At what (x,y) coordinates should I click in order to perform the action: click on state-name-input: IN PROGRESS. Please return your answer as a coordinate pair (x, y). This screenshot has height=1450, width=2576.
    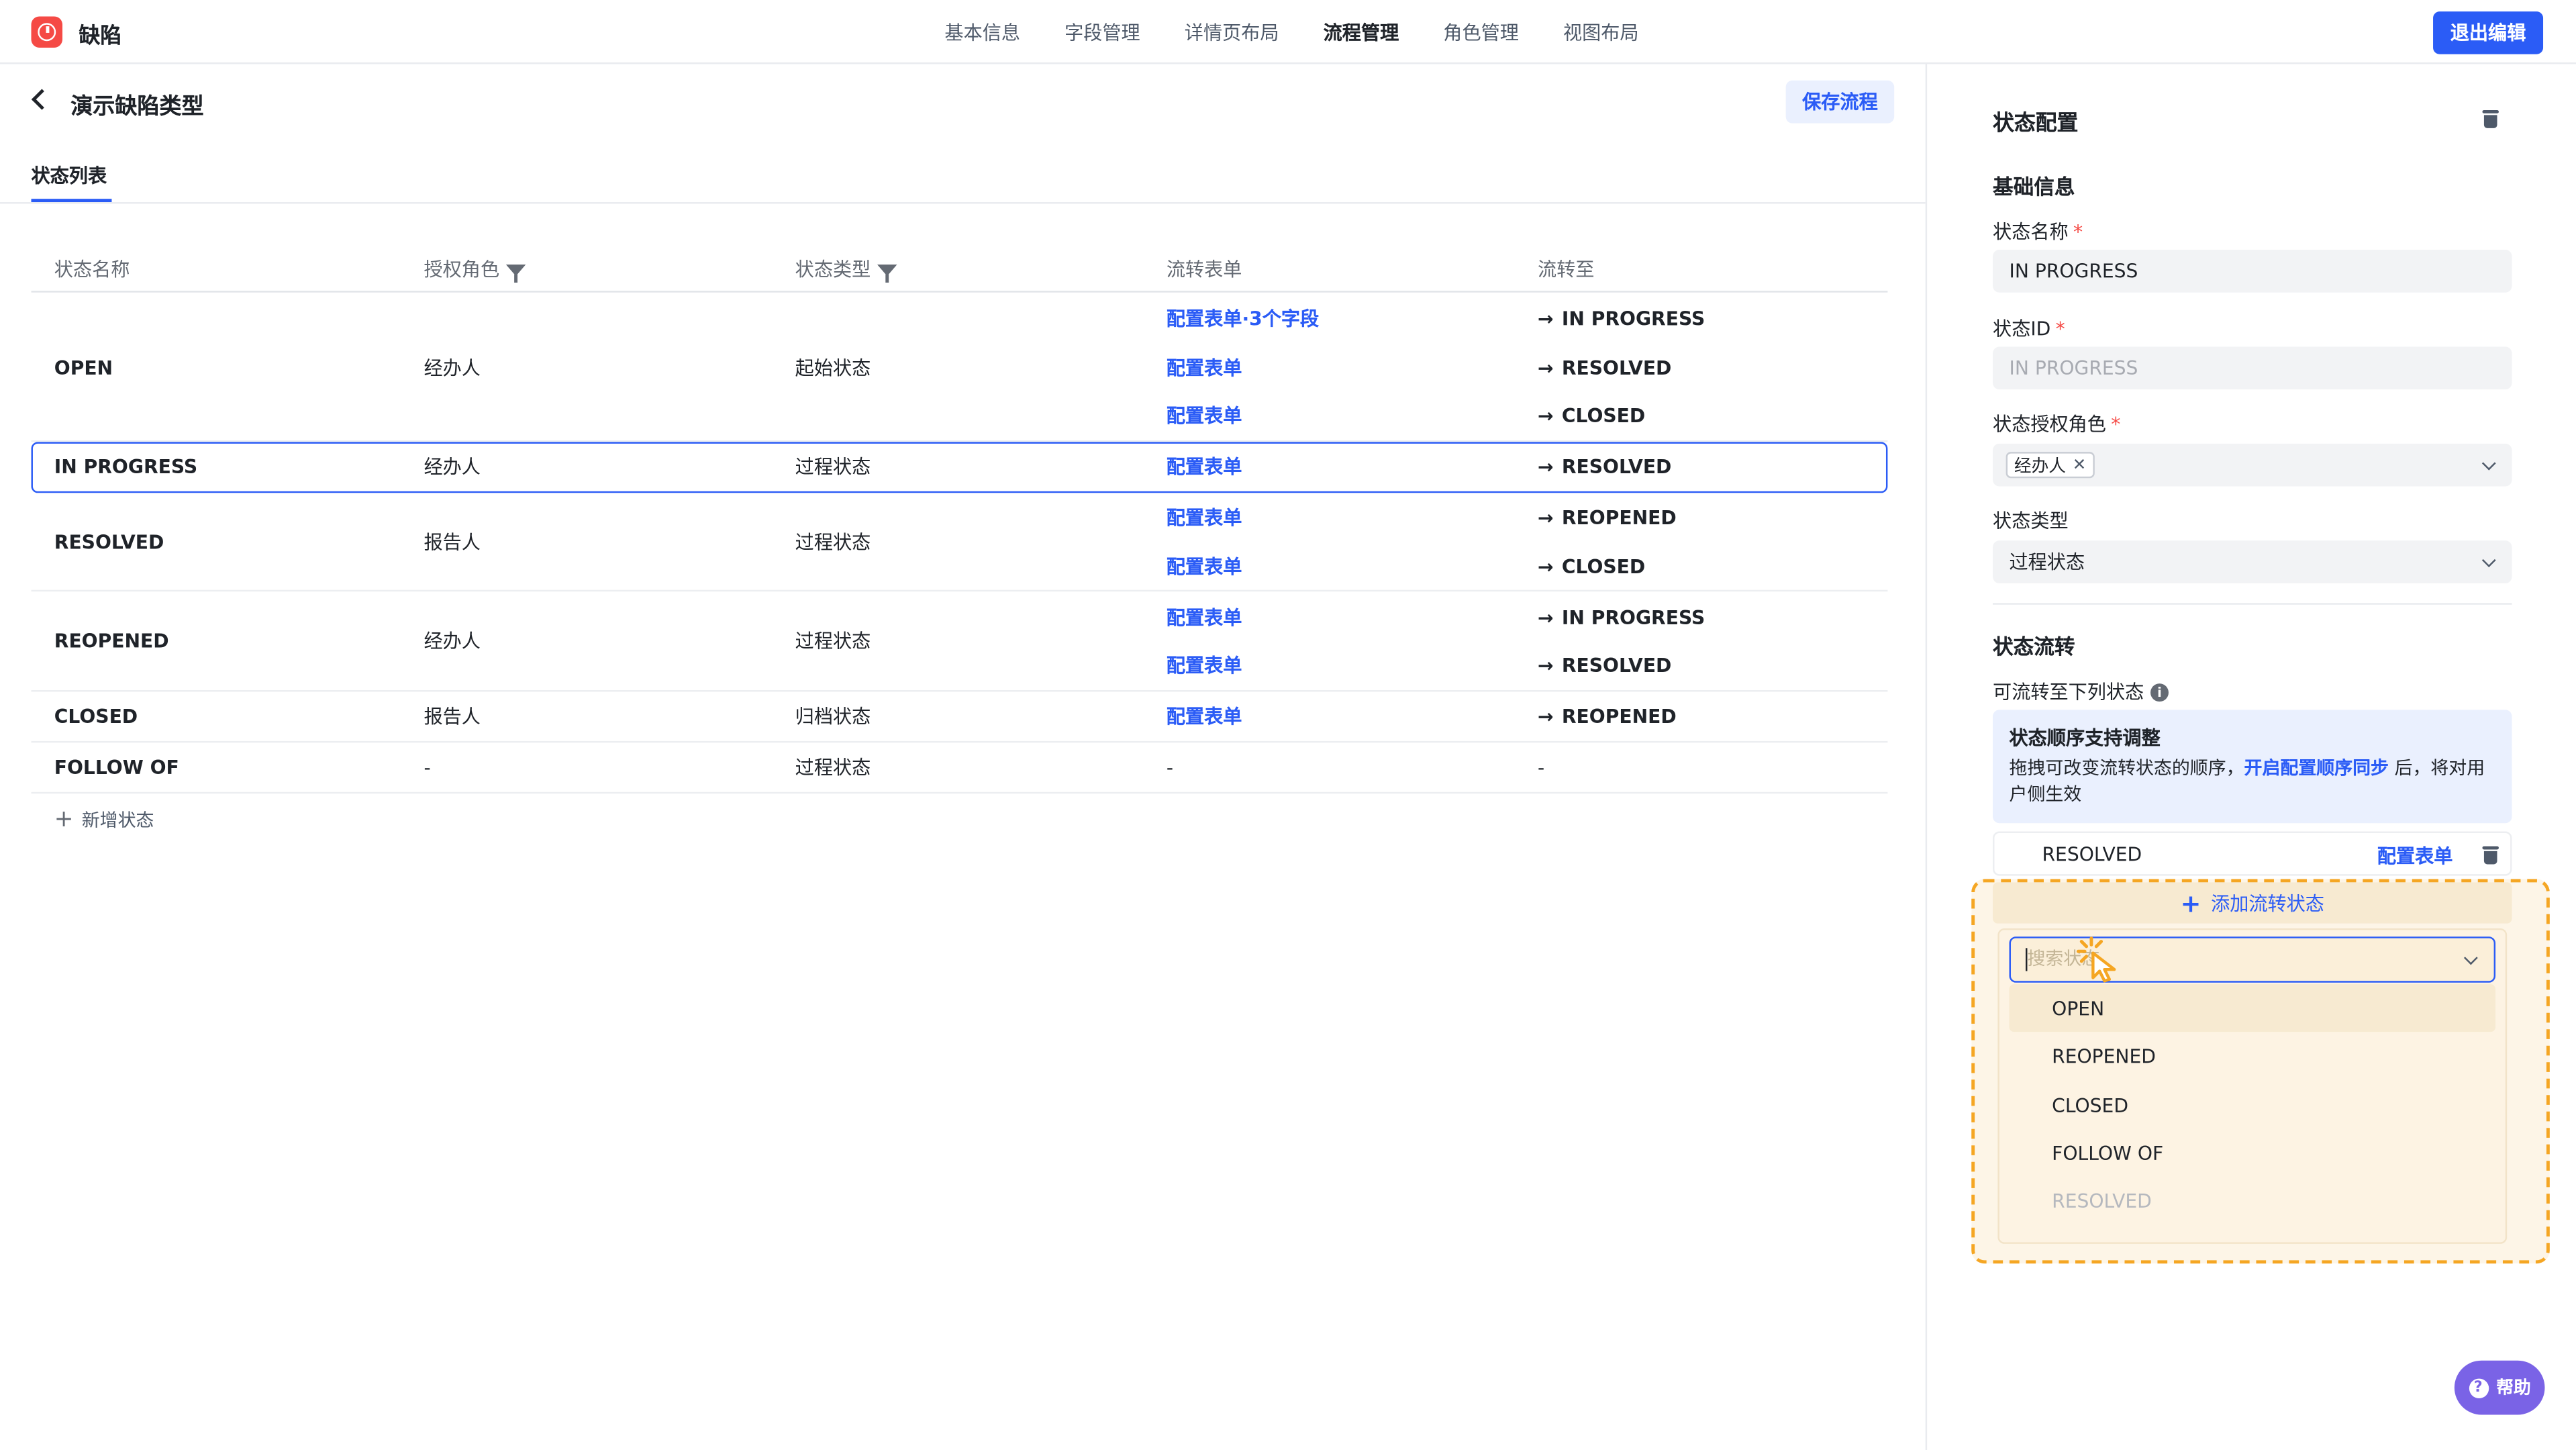
    Looking at the image, I should click on (2252, 271).